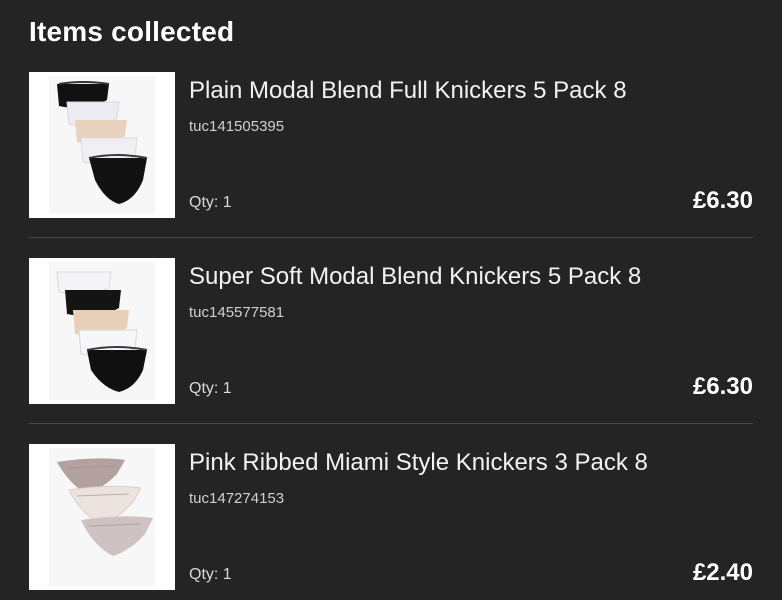 The image size is (782, 600). I want to click on section-title: Items collected, so click(132, 31).